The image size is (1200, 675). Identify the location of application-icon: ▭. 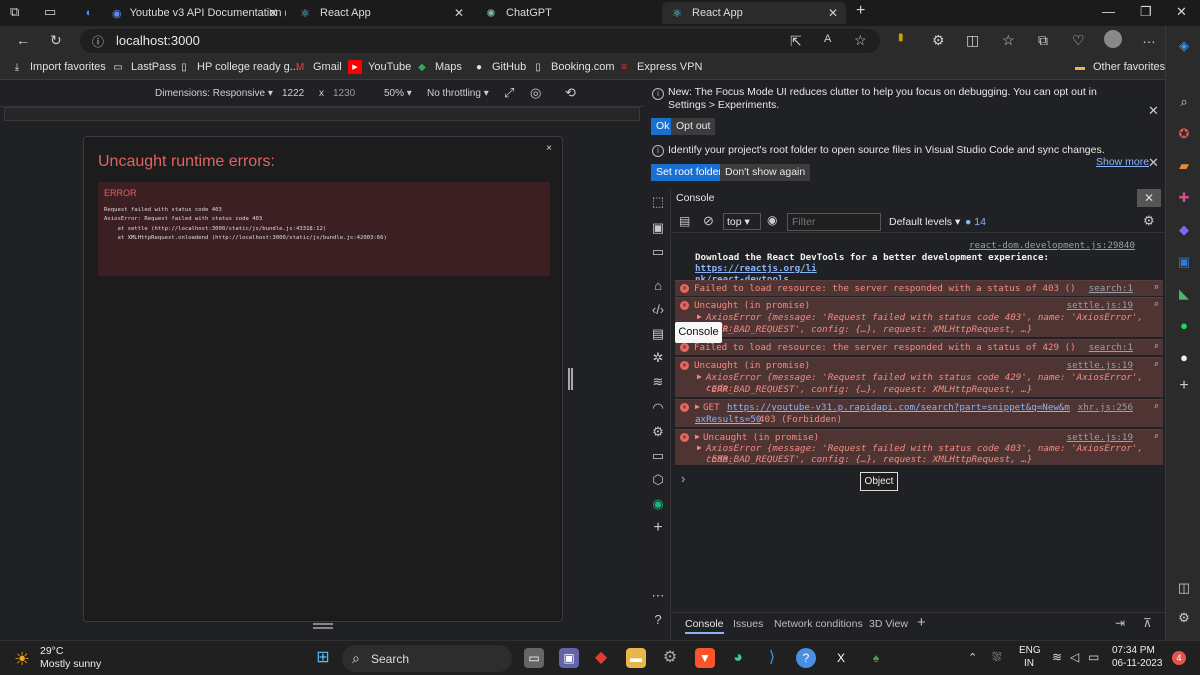
(658, 456).